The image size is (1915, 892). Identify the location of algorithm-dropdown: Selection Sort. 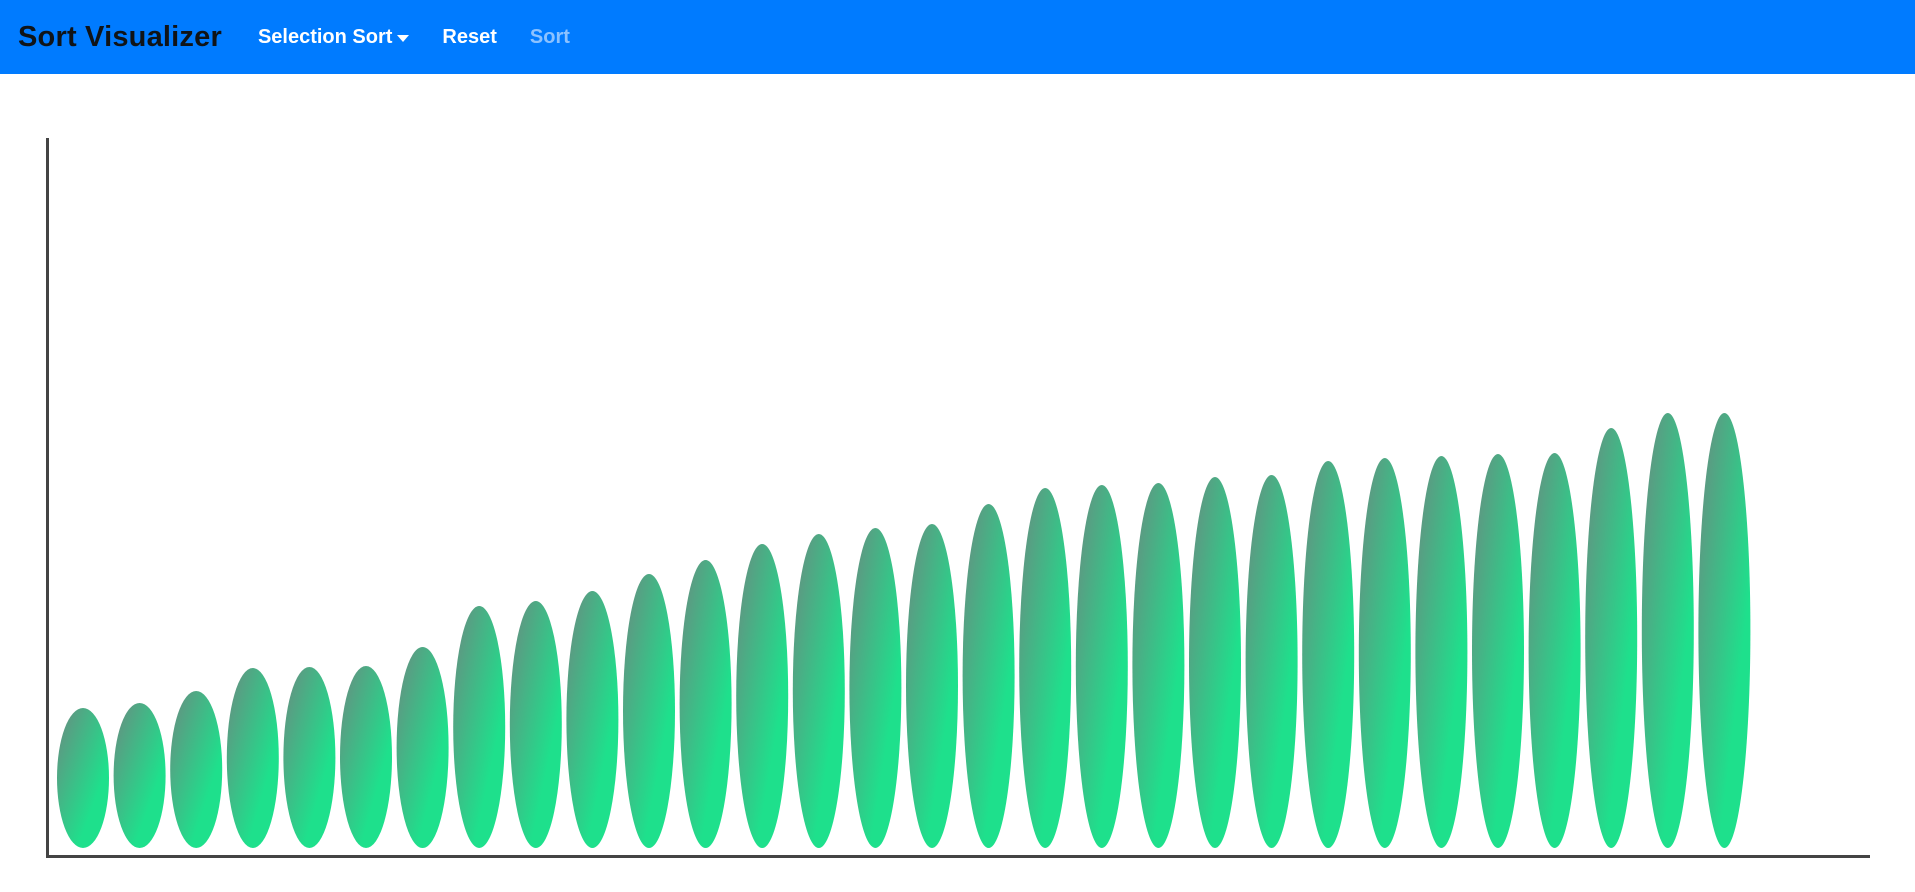
(333, 37).